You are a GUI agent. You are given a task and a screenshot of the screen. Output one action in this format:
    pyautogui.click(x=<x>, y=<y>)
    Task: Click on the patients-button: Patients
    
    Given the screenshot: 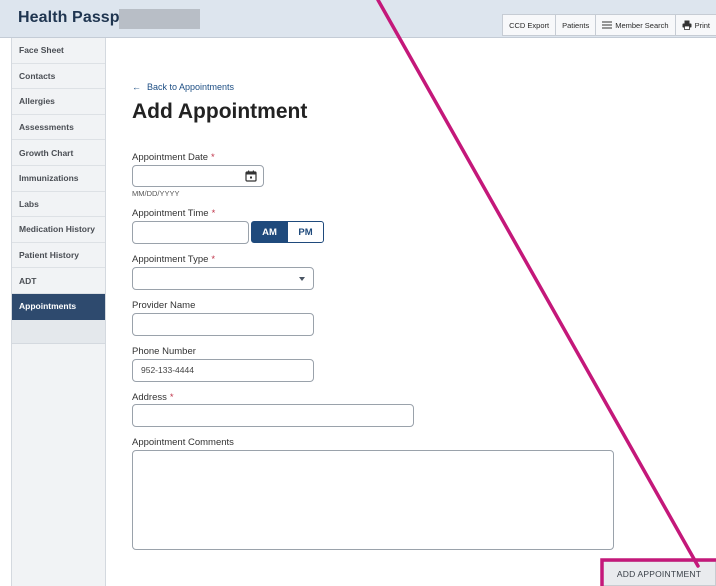 What is the action you would take?
    pyautogui.click(x=576, y=25)
    